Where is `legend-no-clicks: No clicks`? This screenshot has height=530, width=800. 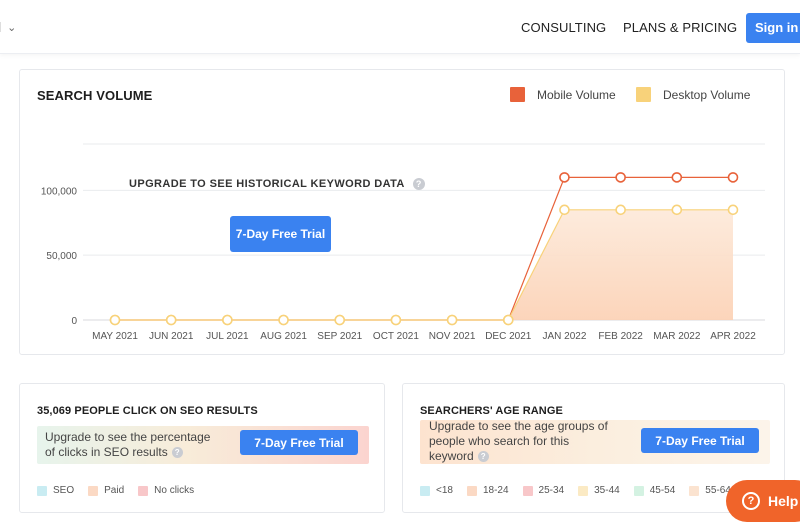
legend-no-clicks: No clicks is located at coordinates (166, 490).